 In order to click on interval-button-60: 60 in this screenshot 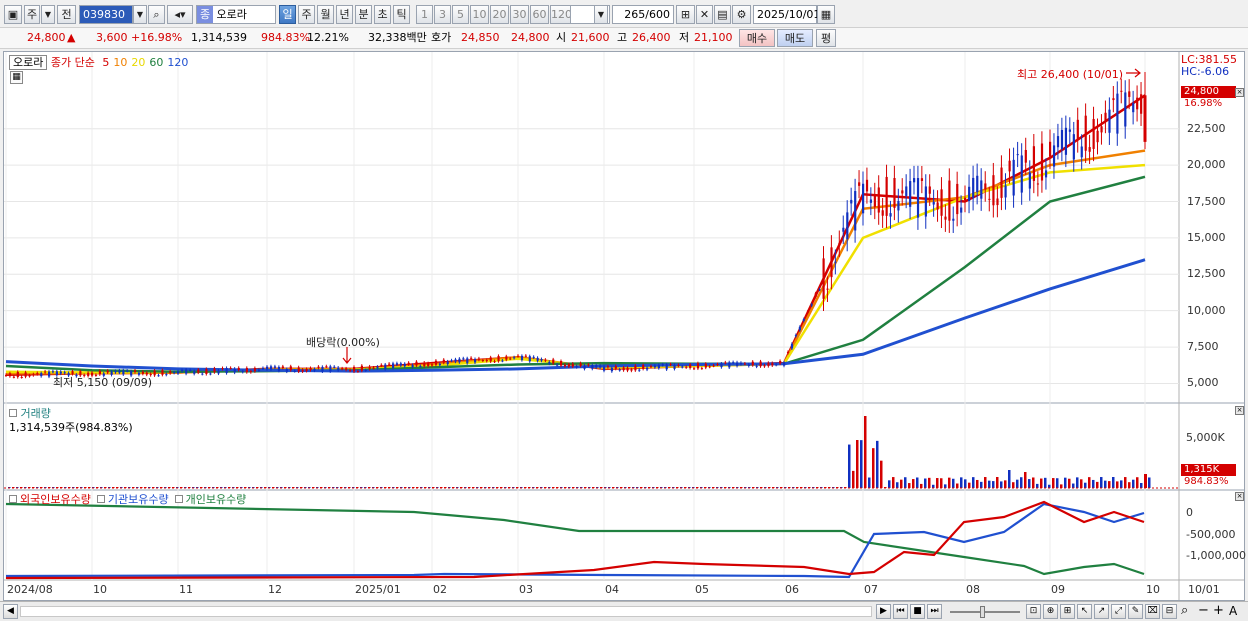, I will do `click(539, 14)`.